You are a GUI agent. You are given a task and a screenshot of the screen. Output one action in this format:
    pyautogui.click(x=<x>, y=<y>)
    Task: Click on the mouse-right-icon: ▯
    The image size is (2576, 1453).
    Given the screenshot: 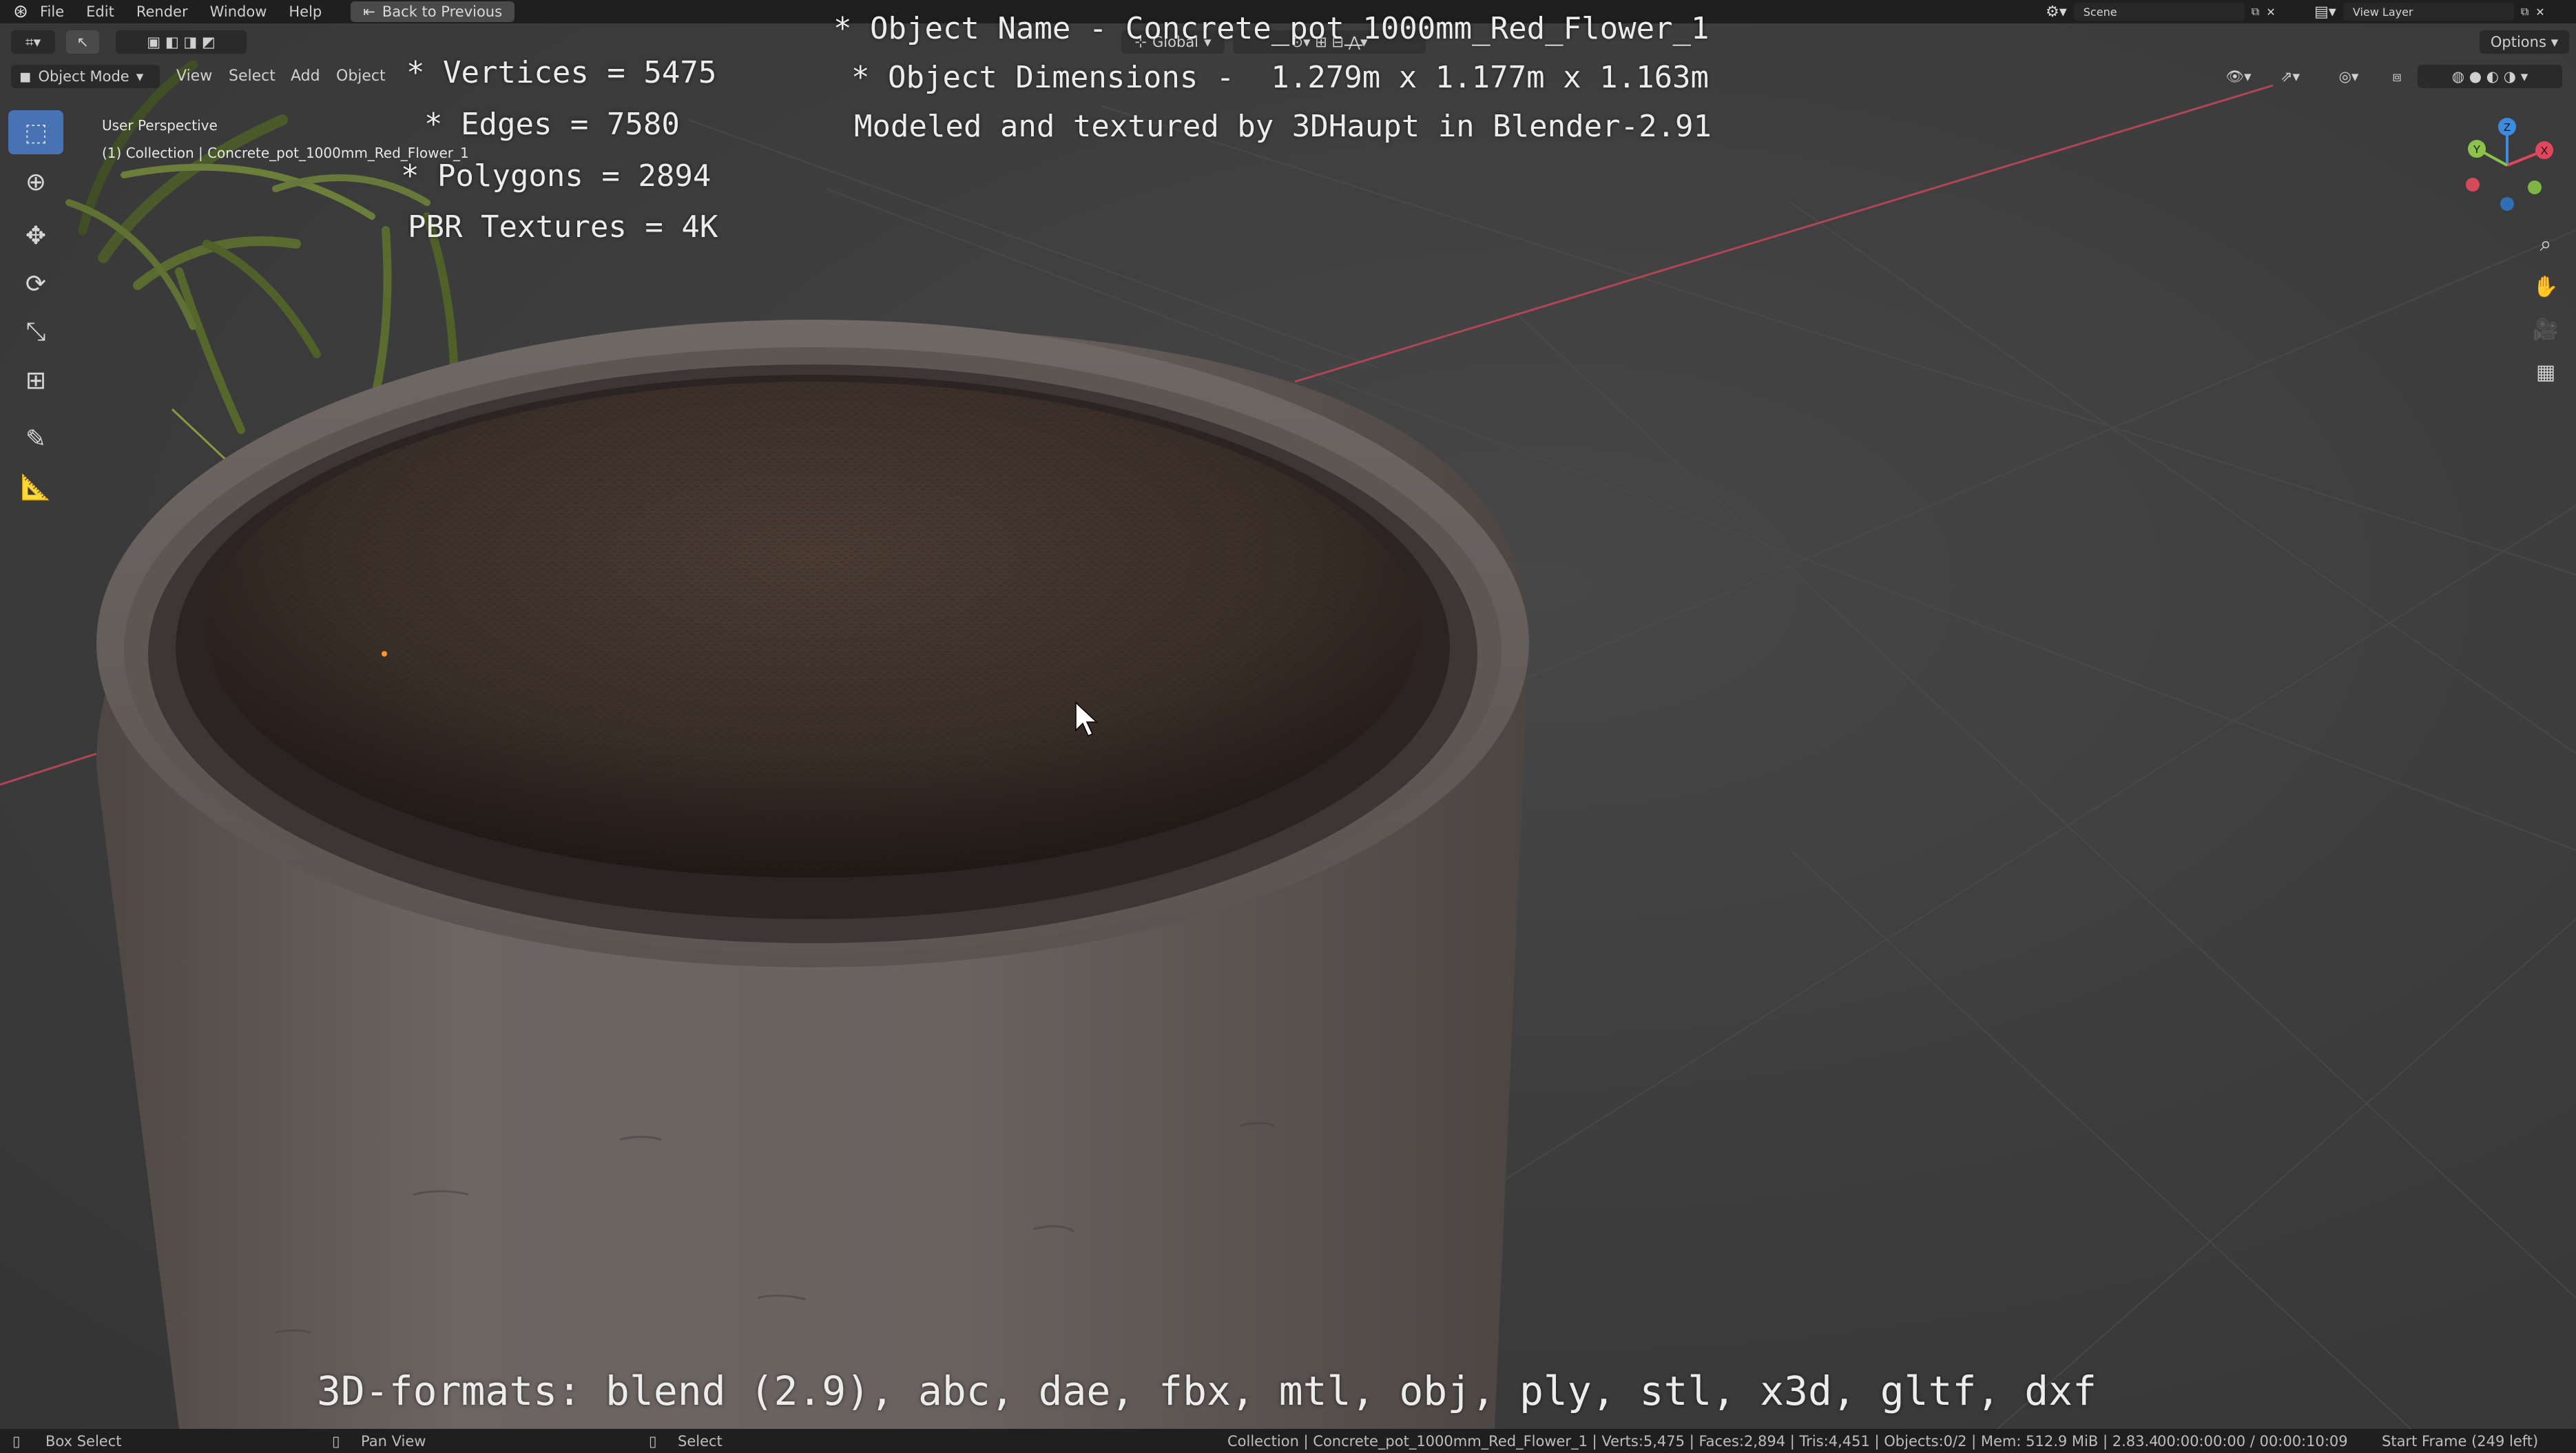 What is the action you would take?
    pyautogui.click(x=653, y=1441)
    